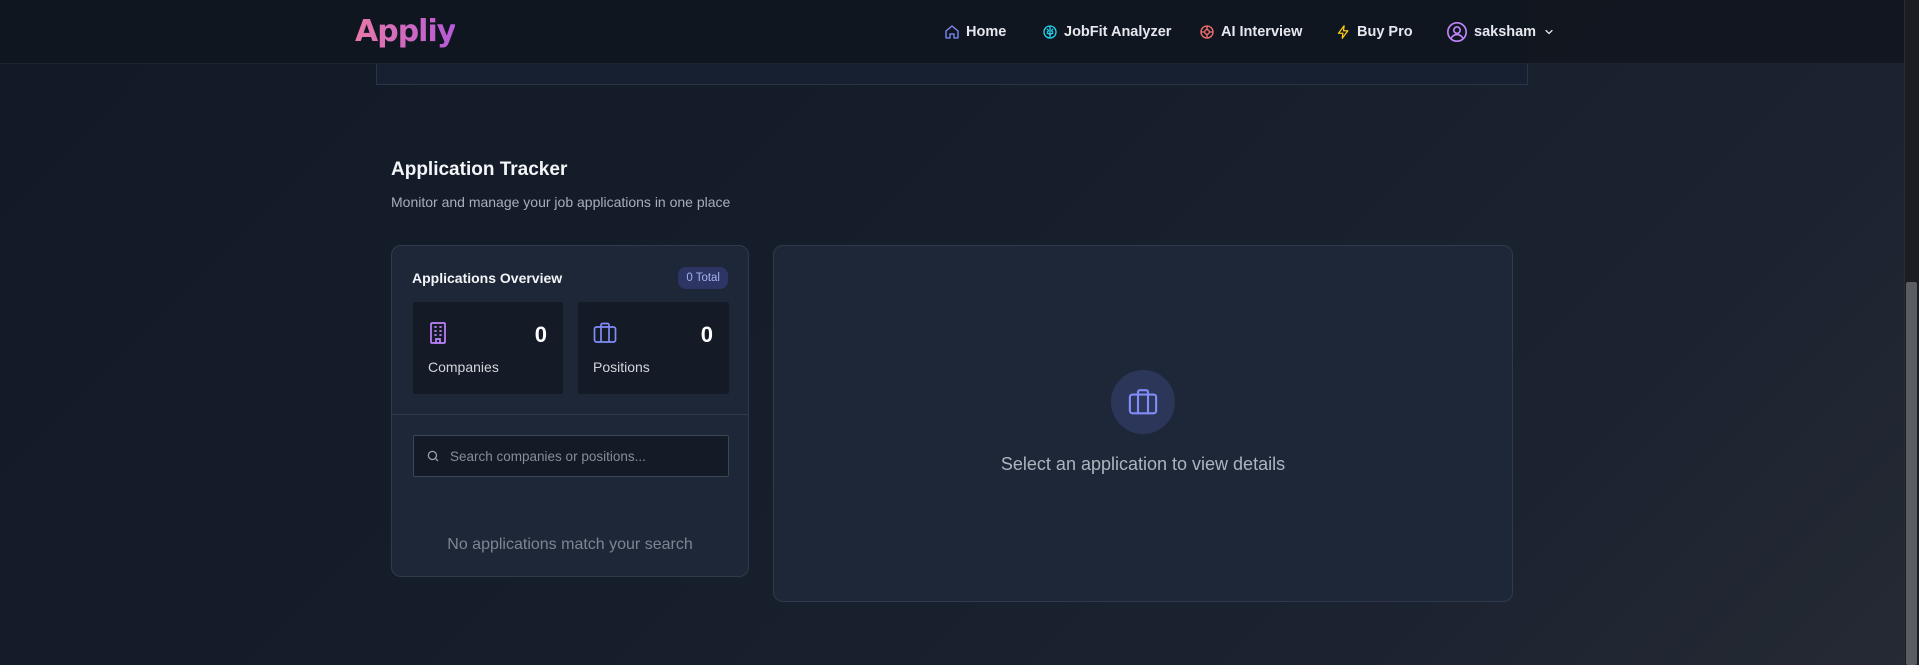 The height and width of the screenshot is (665, 1919). I want to click on section-title: Application Tracker, so click(479, 169).